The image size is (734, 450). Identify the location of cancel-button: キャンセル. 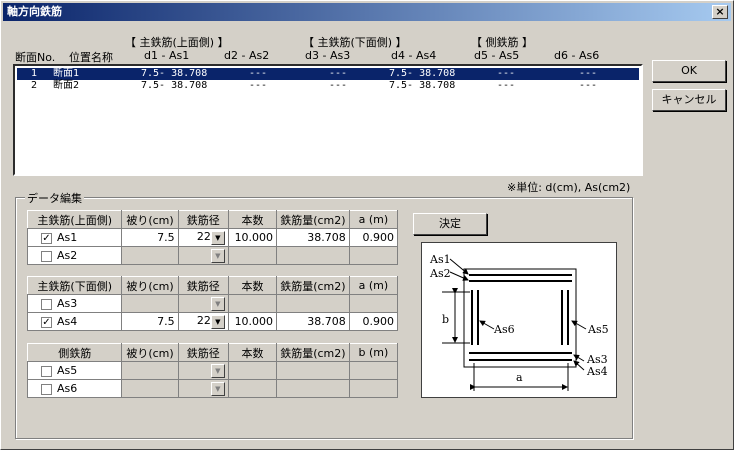
(689, 100).